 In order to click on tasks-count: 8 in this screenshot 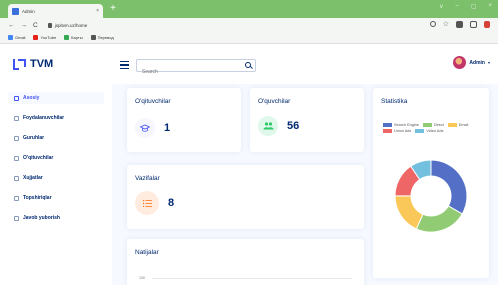, I will do `click(171, 203)`.